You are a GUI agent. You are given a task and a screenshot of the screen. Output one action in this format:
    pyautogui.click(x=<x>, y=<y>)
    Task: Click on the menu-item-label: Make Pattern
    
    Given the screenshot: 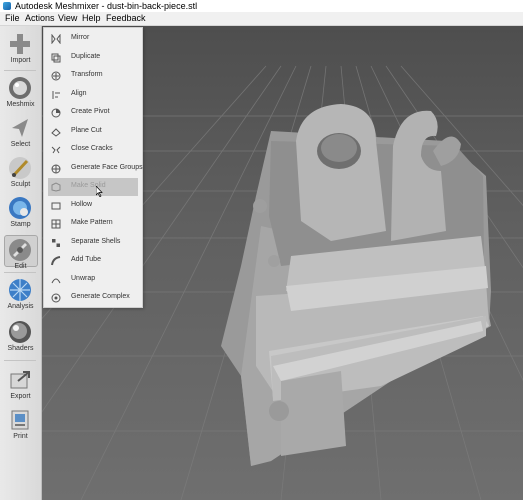 What is the action you would take?
    pyautogui.click(x=92, y=222)
    